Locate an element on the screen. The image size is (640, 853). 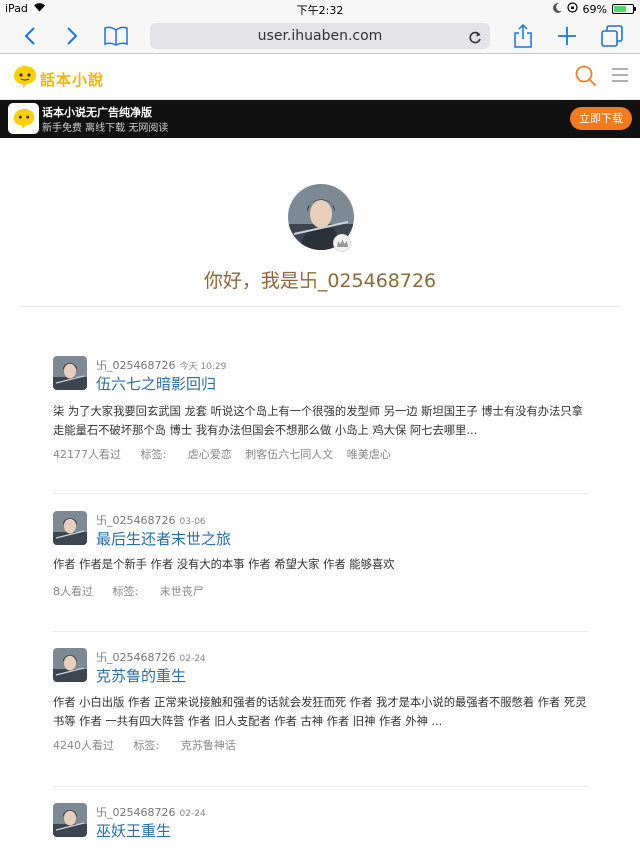
forward-button is located at coordinates (72, 36).